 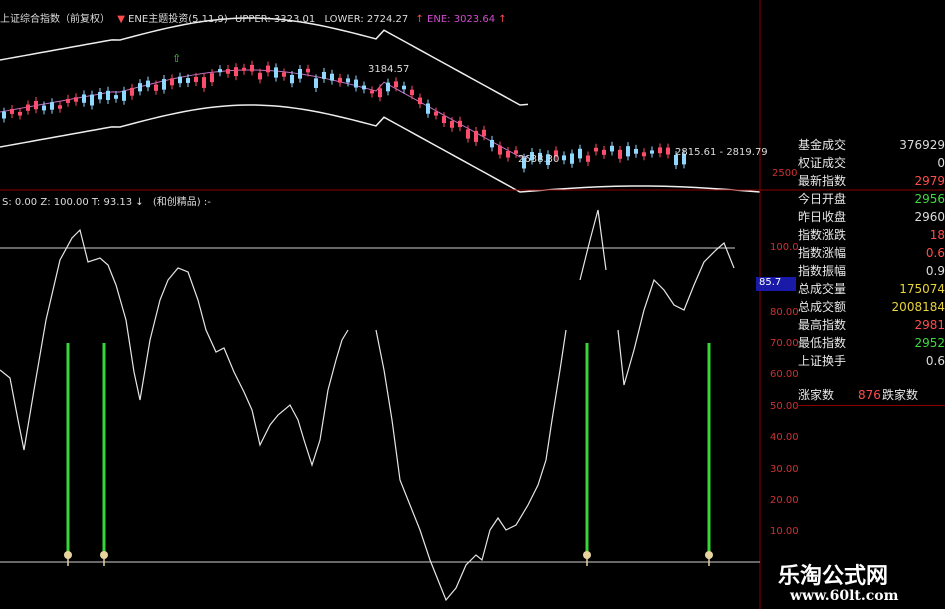 What do you see at coordinates (784, 247) in the screenshot?
I see `axis-tick-100: 100.0` at bounding box center [784, 247].